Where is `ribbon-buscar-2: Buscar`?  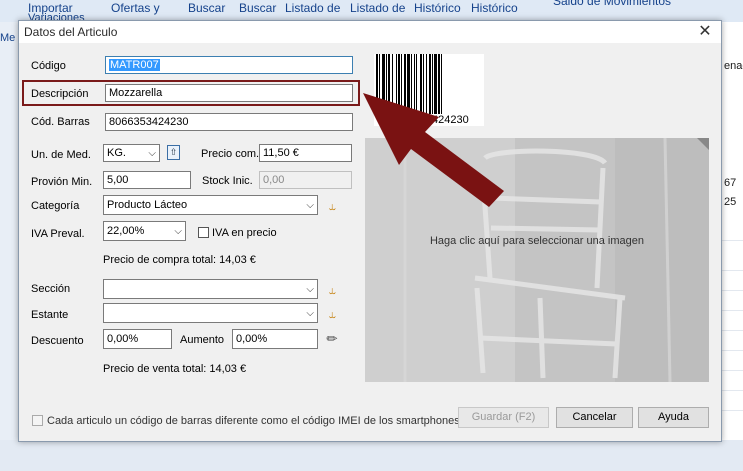 ribbon-buscar-2: Buscar is located at coordinates (257, 8).